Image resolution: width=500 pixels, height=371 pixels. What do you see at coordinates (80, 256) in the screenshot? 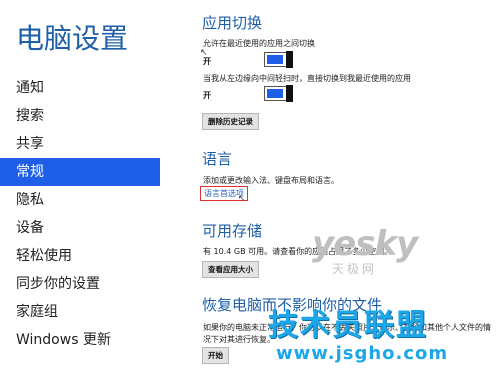
I see `sidebar-item-ease-of-access: 轻松使用` at bounding box center [80, 256].